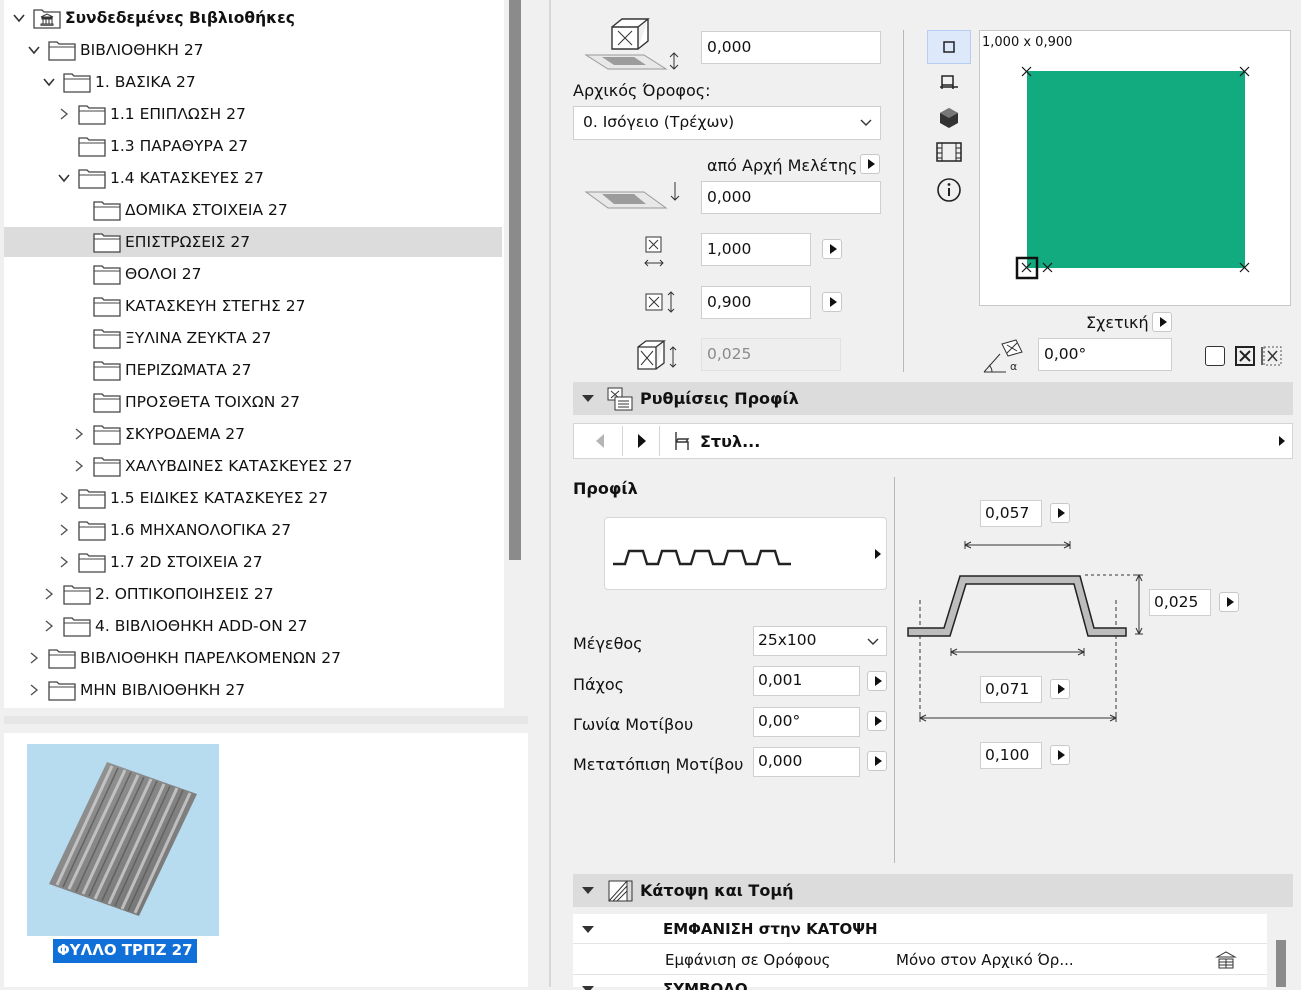  I want to click on tree-item: 1.4 ΚΑΤΑΣΚΕΥΕΣ 27, so click(253, 178).